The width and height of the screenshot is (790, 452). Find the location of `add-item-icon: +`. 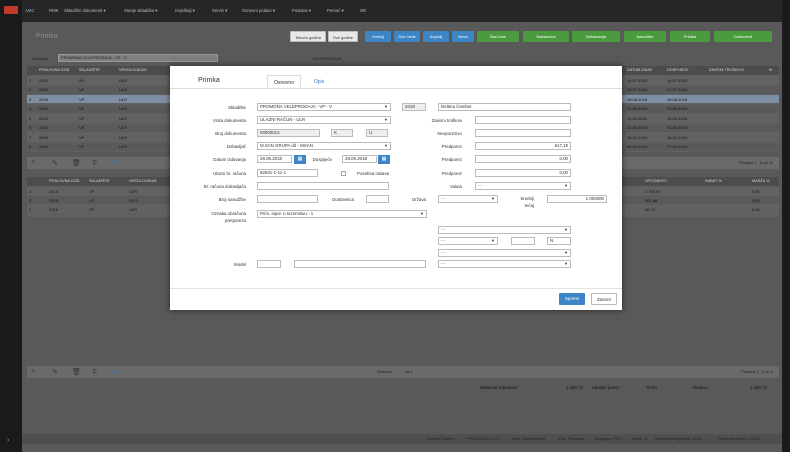

add-item-icon: + is located at coordinates (33, 371).